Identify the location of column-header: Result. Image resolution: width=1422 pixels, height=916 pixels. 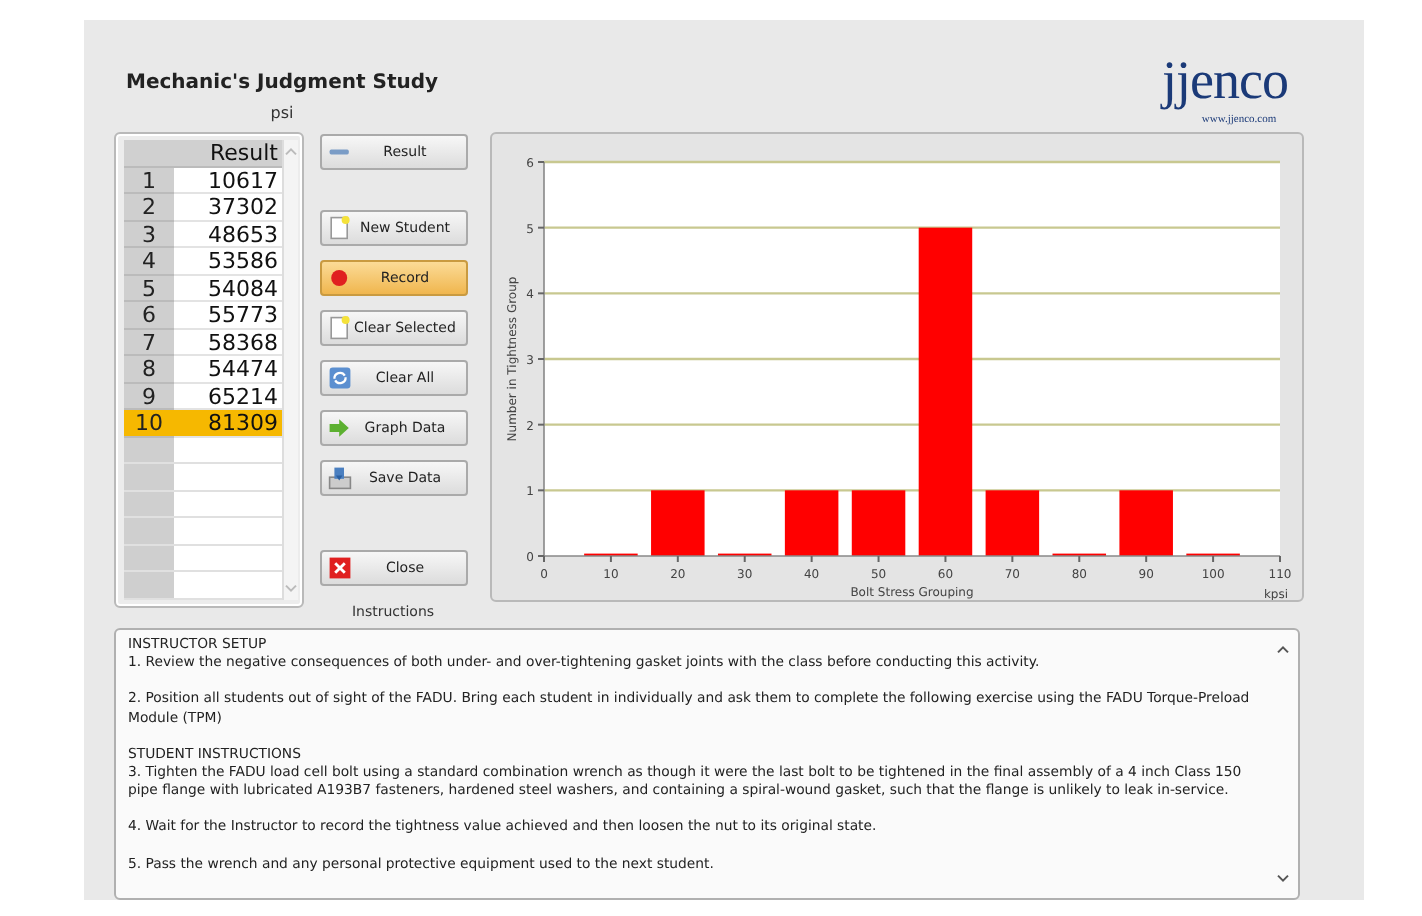
(228, 153).